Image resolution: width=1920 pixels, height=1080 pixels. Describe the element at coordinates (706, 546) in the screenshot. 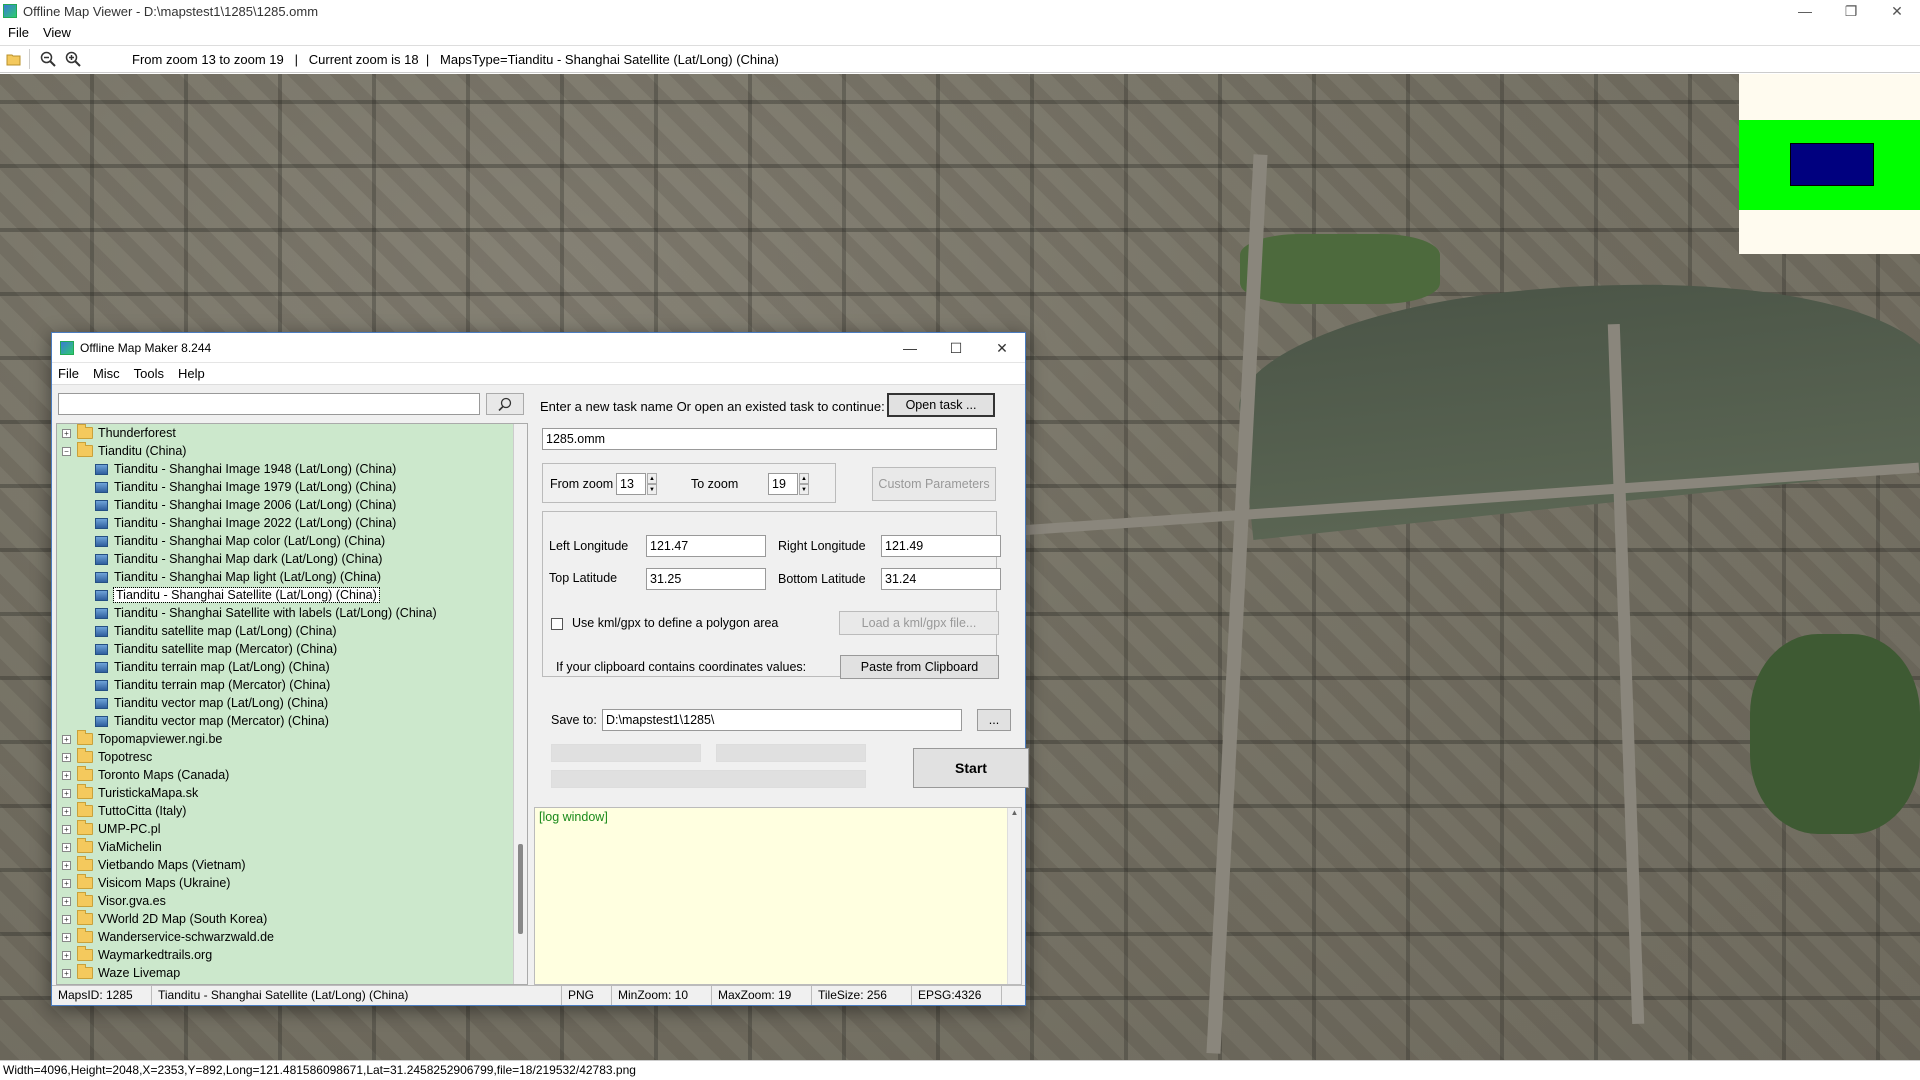

I see `left-longitude-field: 121.47` at that location.